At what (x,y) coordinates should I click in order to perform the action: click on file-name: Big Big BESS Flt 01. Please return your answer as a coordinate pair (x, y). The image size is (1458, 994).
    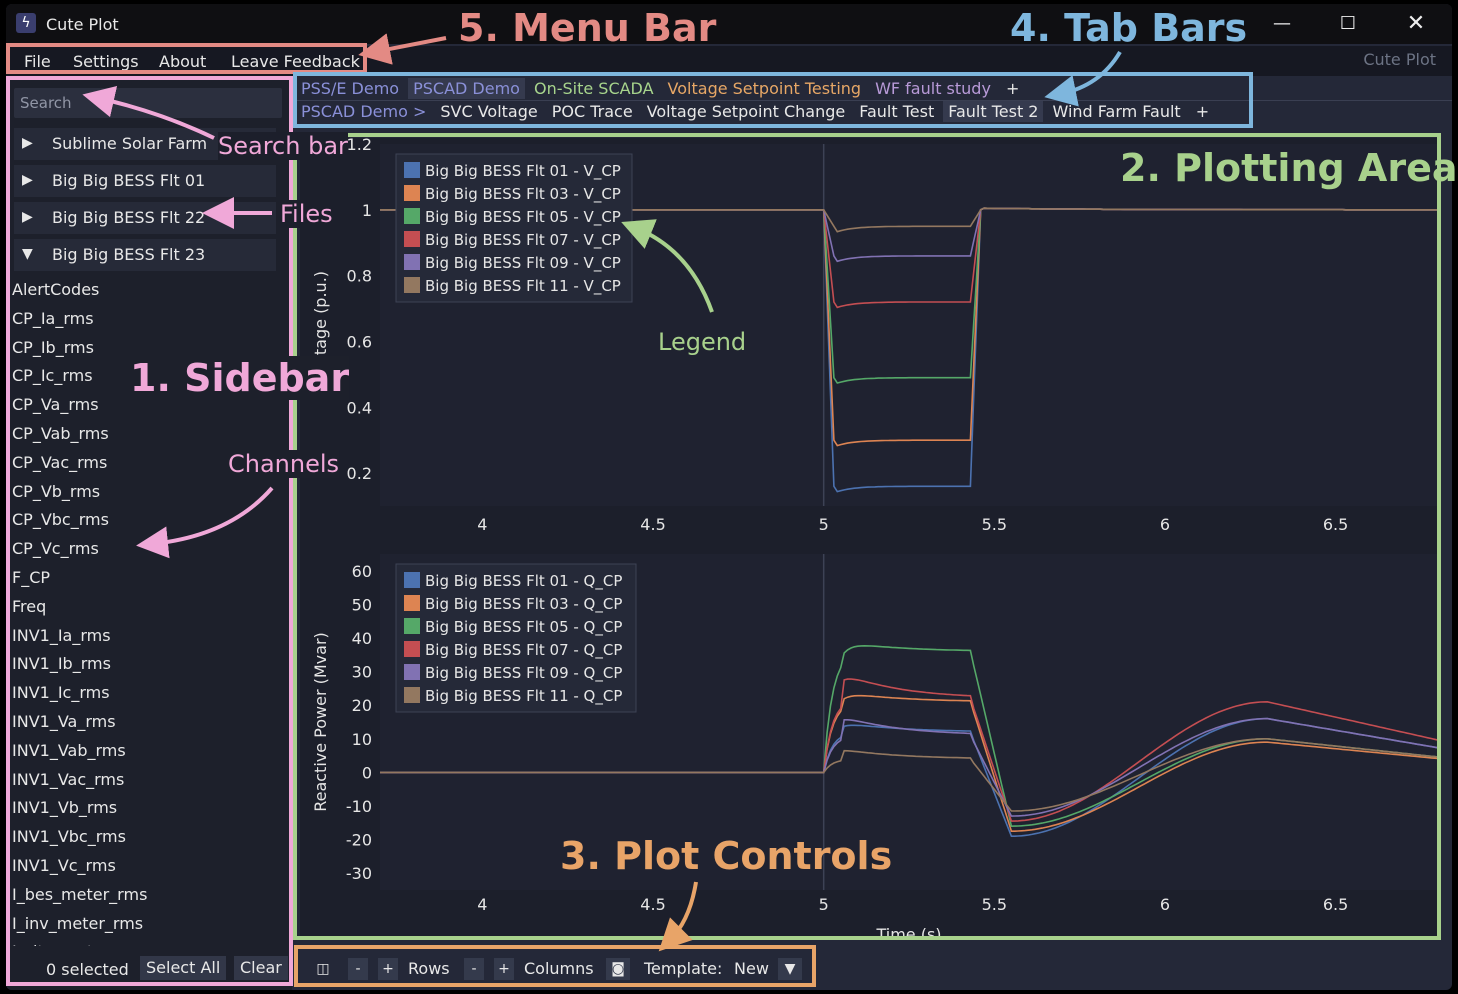
    Looking at the image, I should click on (129, 180).